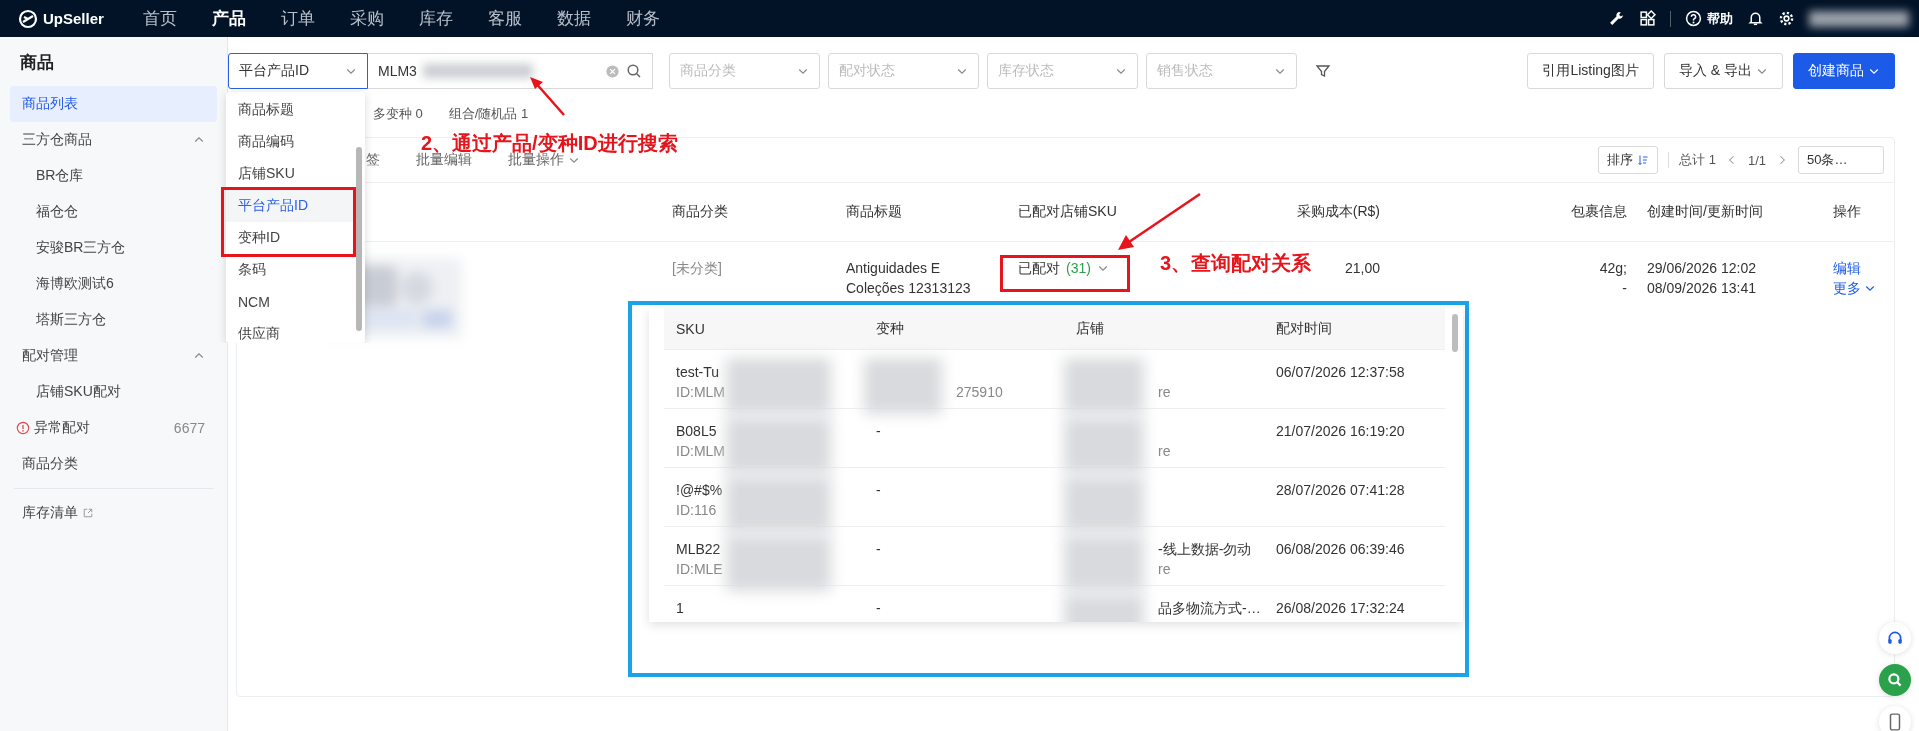 The width and height of the screenshot is (1919, 731). I want to click on nav-tab: 财务, so click(643, 18).